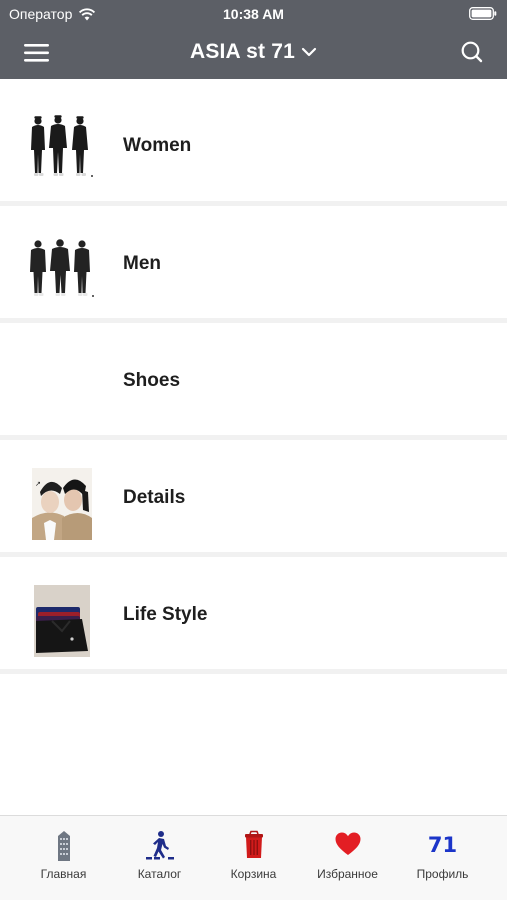  Describe the element at coordinates (142, 263) in the screenshot. I see `category-label: Men` at that location.